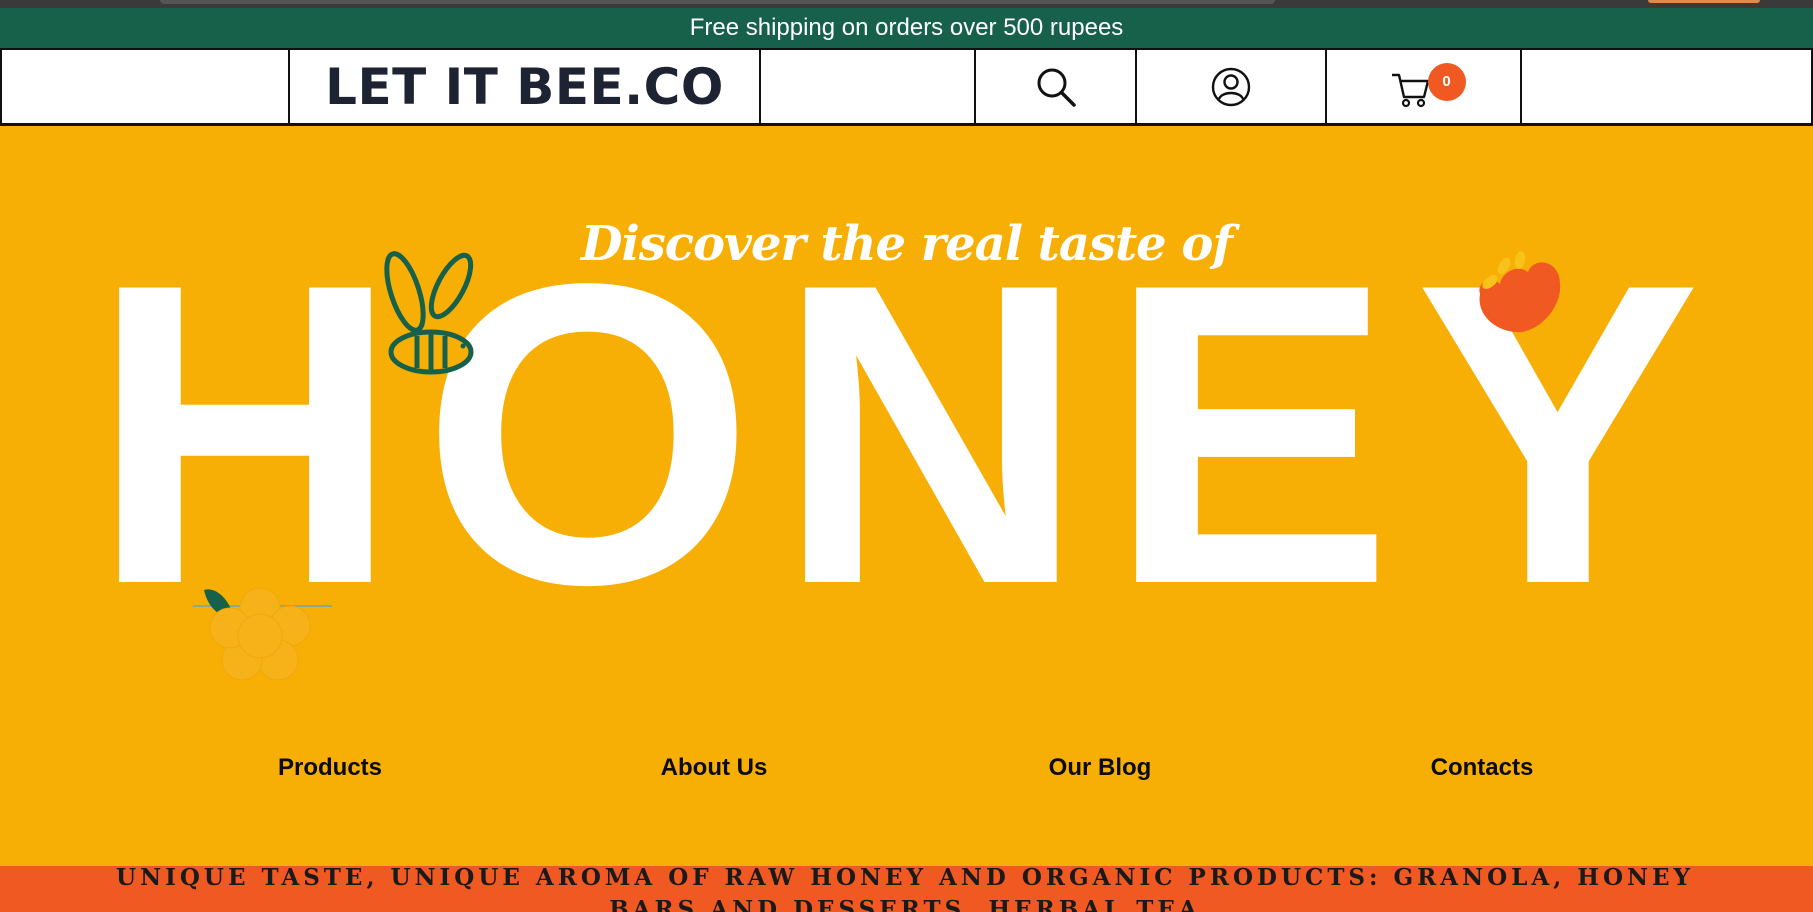 The image size is (1813, 912). I want to click on account-button, so click(1232, 86).